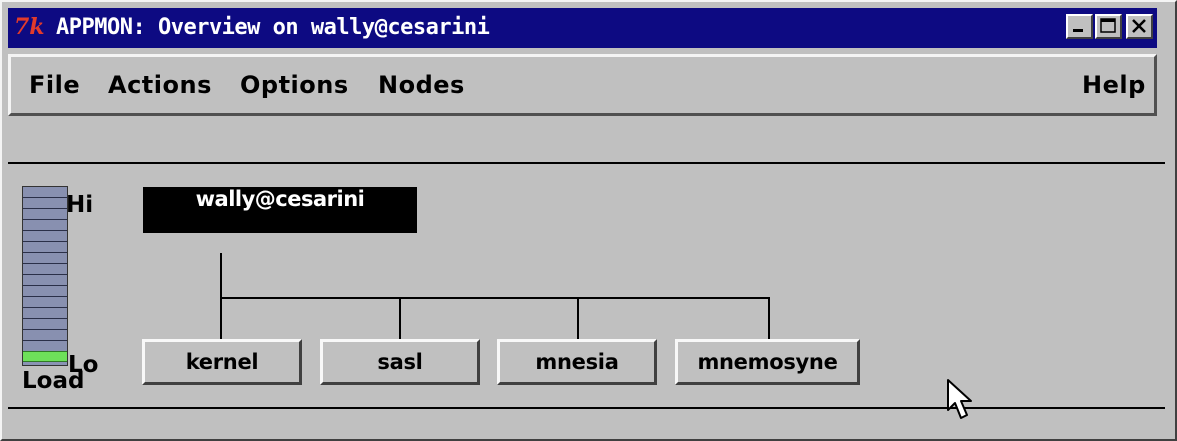  I want to click on minimize-icon, so click(1078, 30).